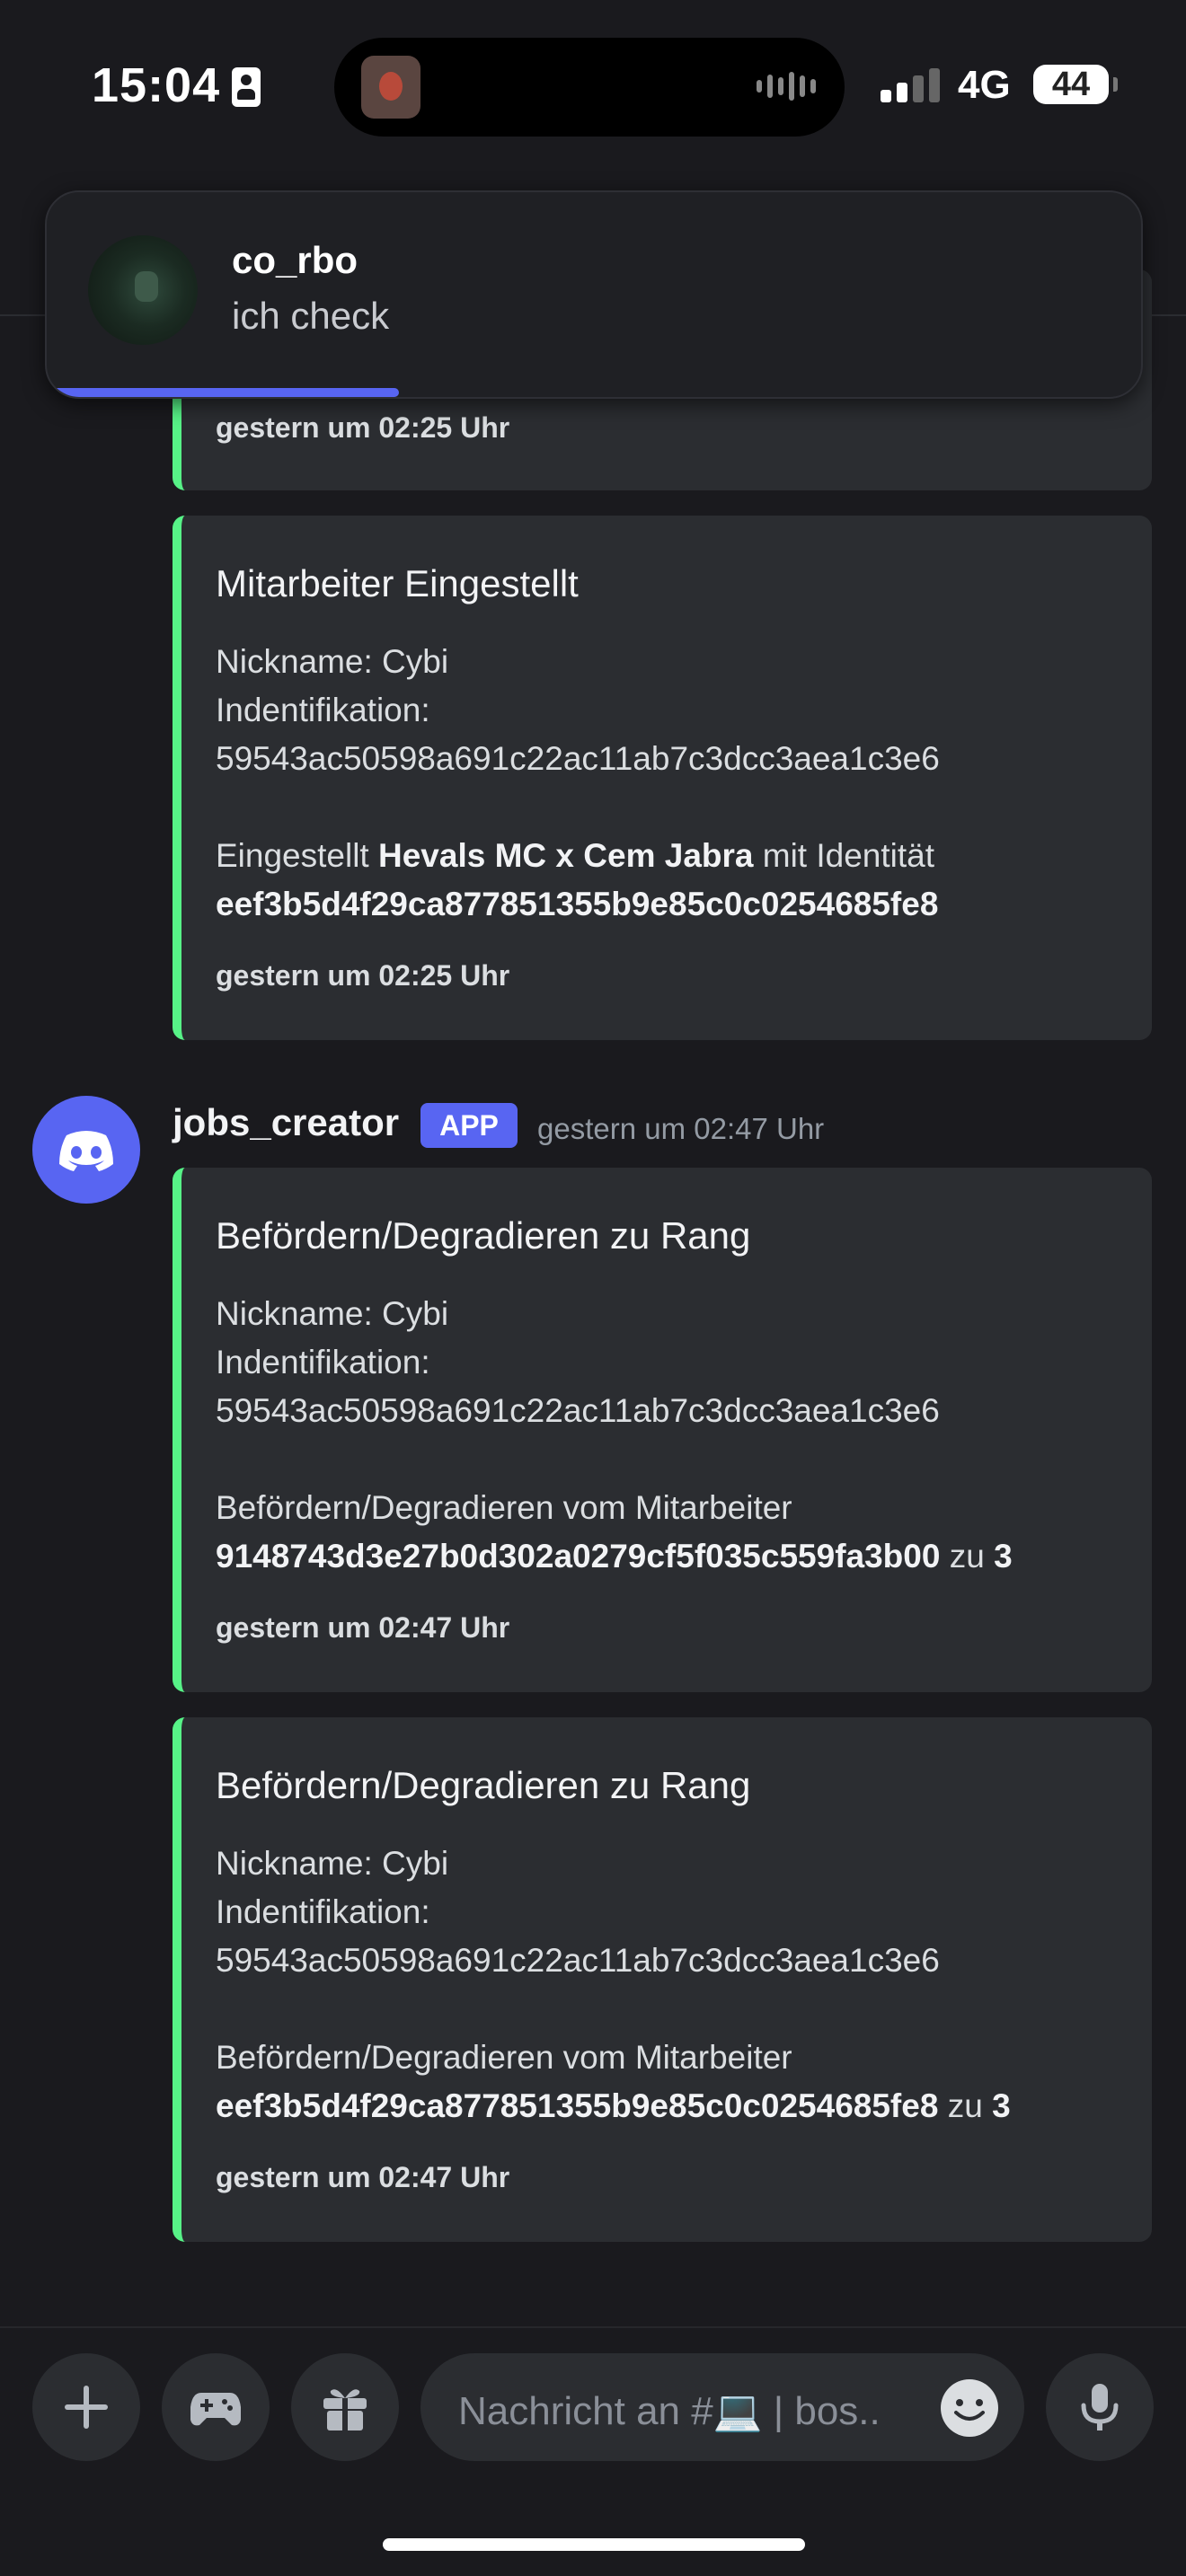 The height and width of the screenshot is (2576, 1186). Describe the element at coordinates (286, 1122) in the screenshot. I see `message-author: jobs_creator` at that location.